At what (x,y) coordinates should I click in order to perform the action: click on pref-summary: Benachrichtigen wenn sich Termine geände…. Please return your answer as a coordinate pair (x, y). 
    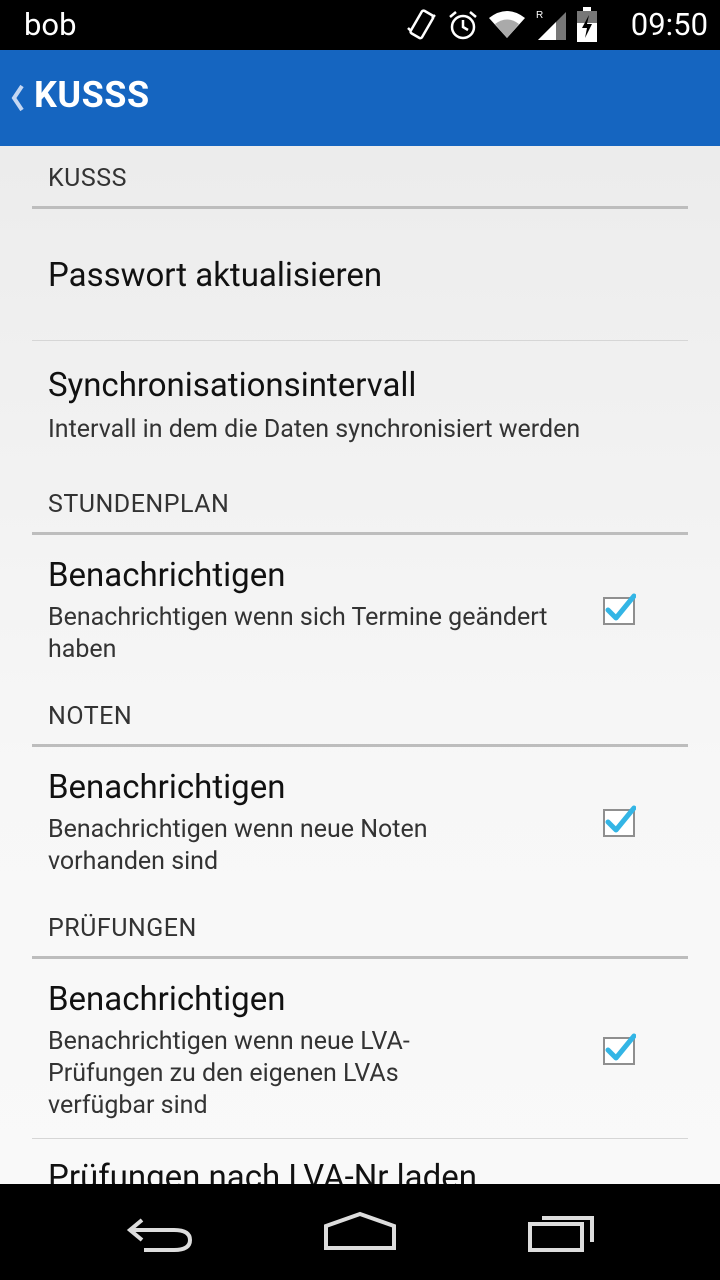
    Looking at the image, I should click on (298, 633).